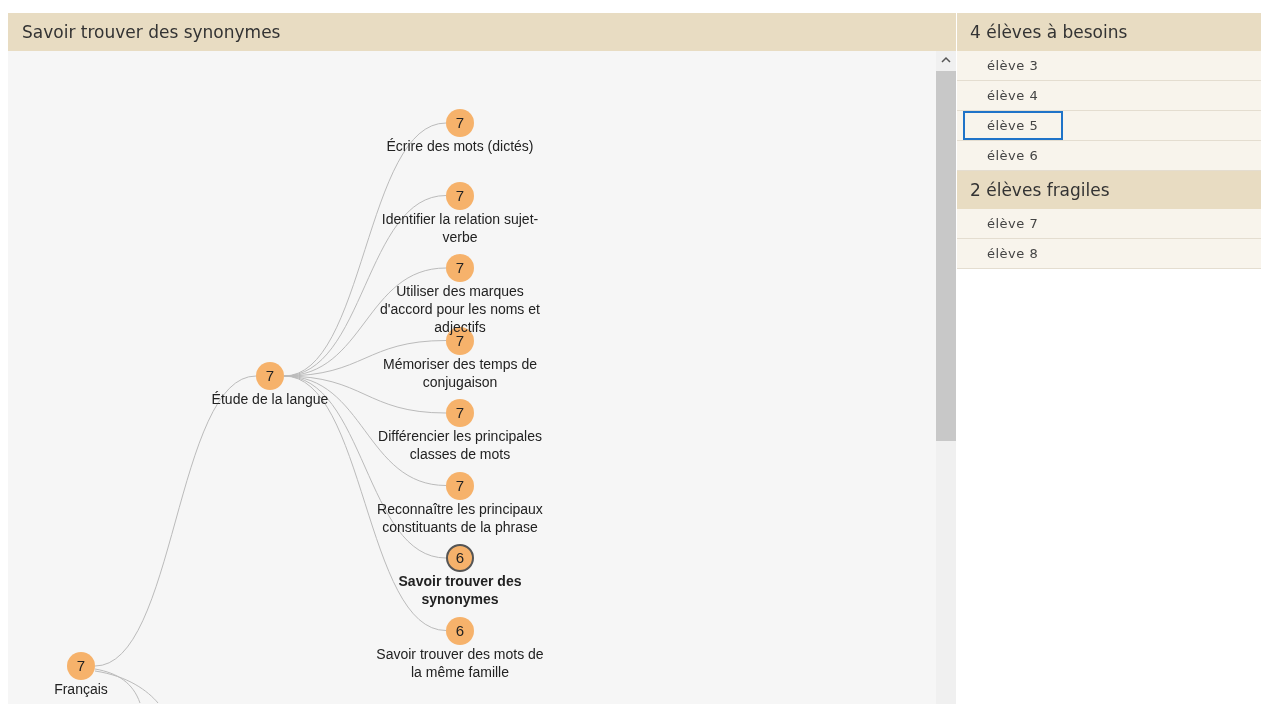 The image size is (1261, 704). I want to click on node-label: Reconnaître les principaux constituants de la phrase, so click(460, 517).